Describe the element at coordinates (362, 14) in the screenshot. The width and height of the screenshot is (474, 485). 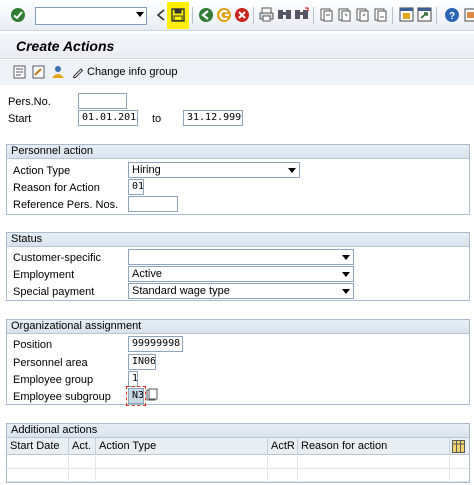
I see `next-page-icon` at that location.